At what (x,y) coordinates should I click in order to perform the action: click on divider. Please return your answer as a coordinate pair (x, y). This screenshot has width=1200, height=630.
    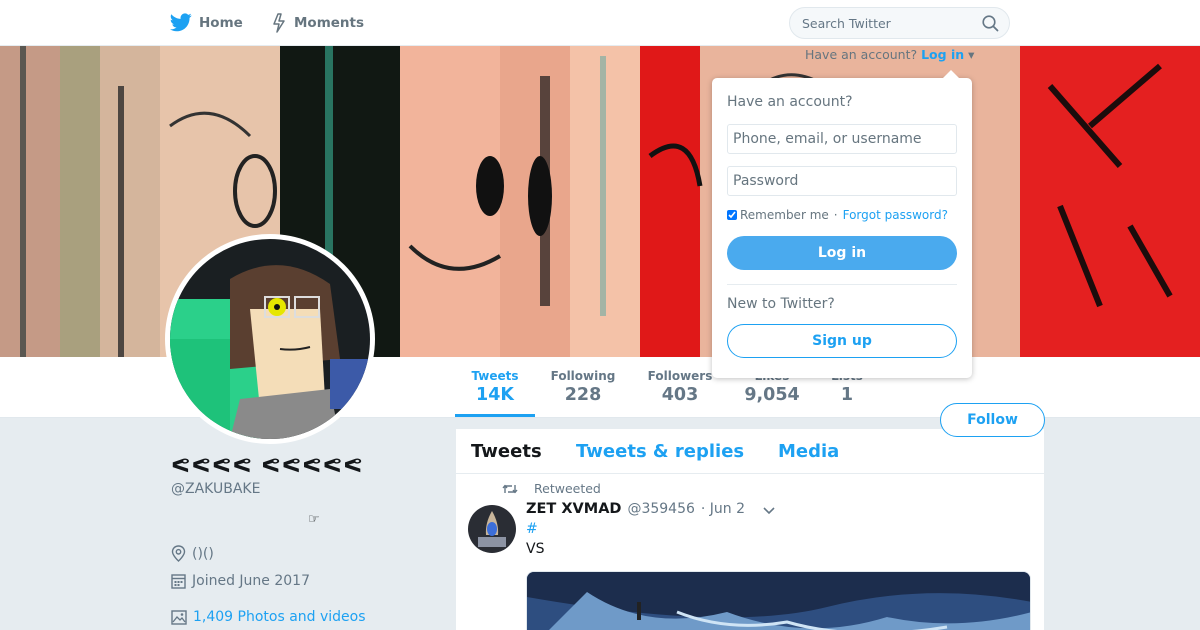
    Looking at the image, I should click on (842, 284).